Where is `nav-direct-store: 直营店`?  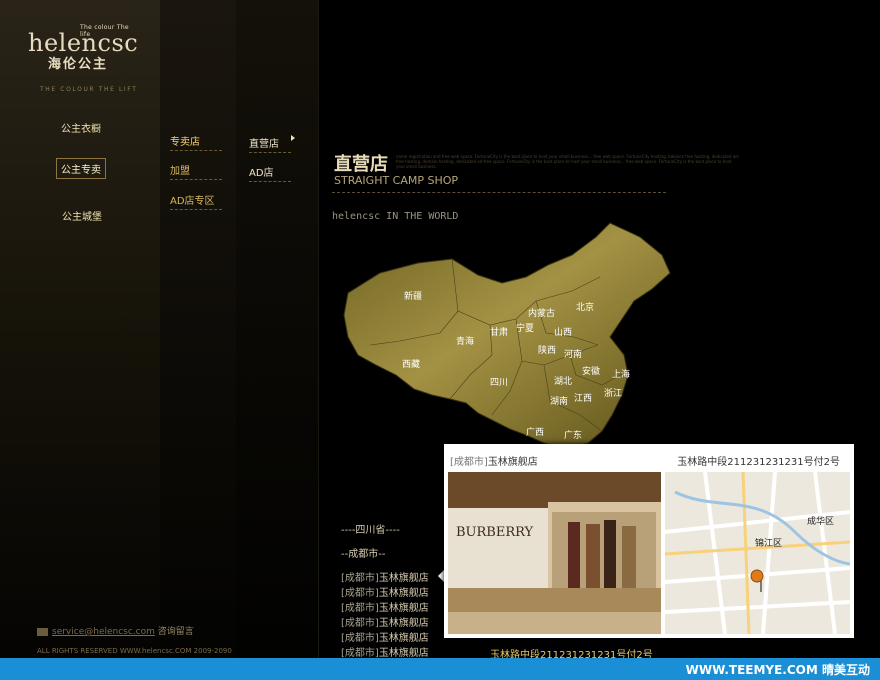 nav-direct-store: 直营店 is located at coordinates (270, 144).